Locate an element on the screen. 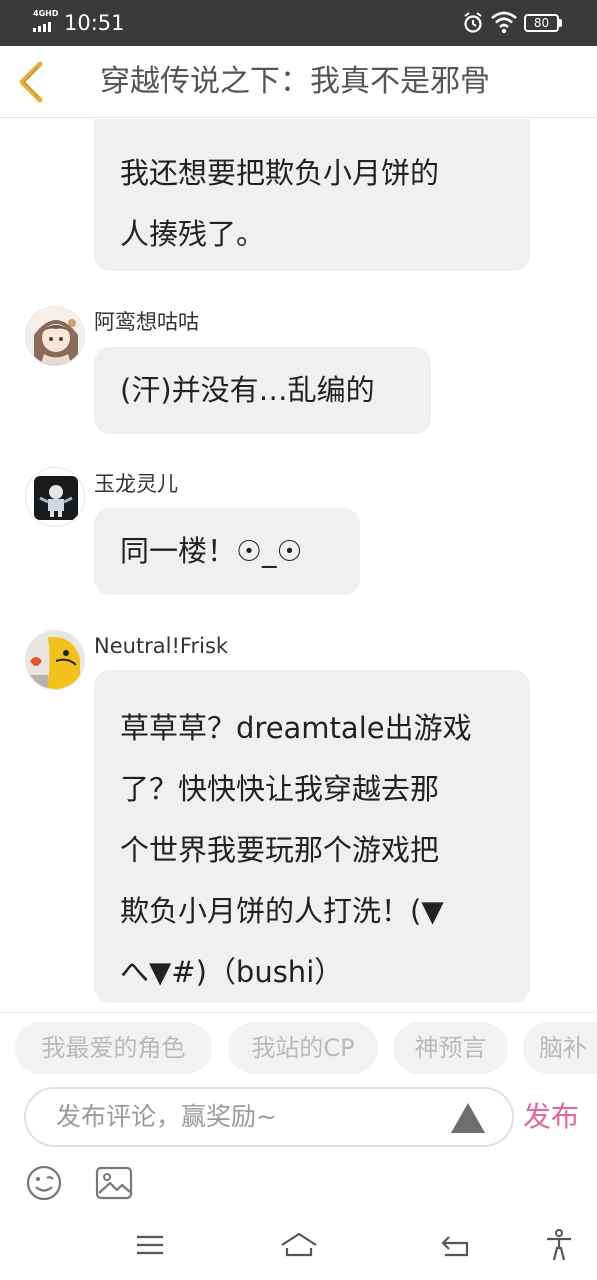  comment-text: 我还想要把欺负小月饼的 人揍残了。 is located at coordinates (280, 203).